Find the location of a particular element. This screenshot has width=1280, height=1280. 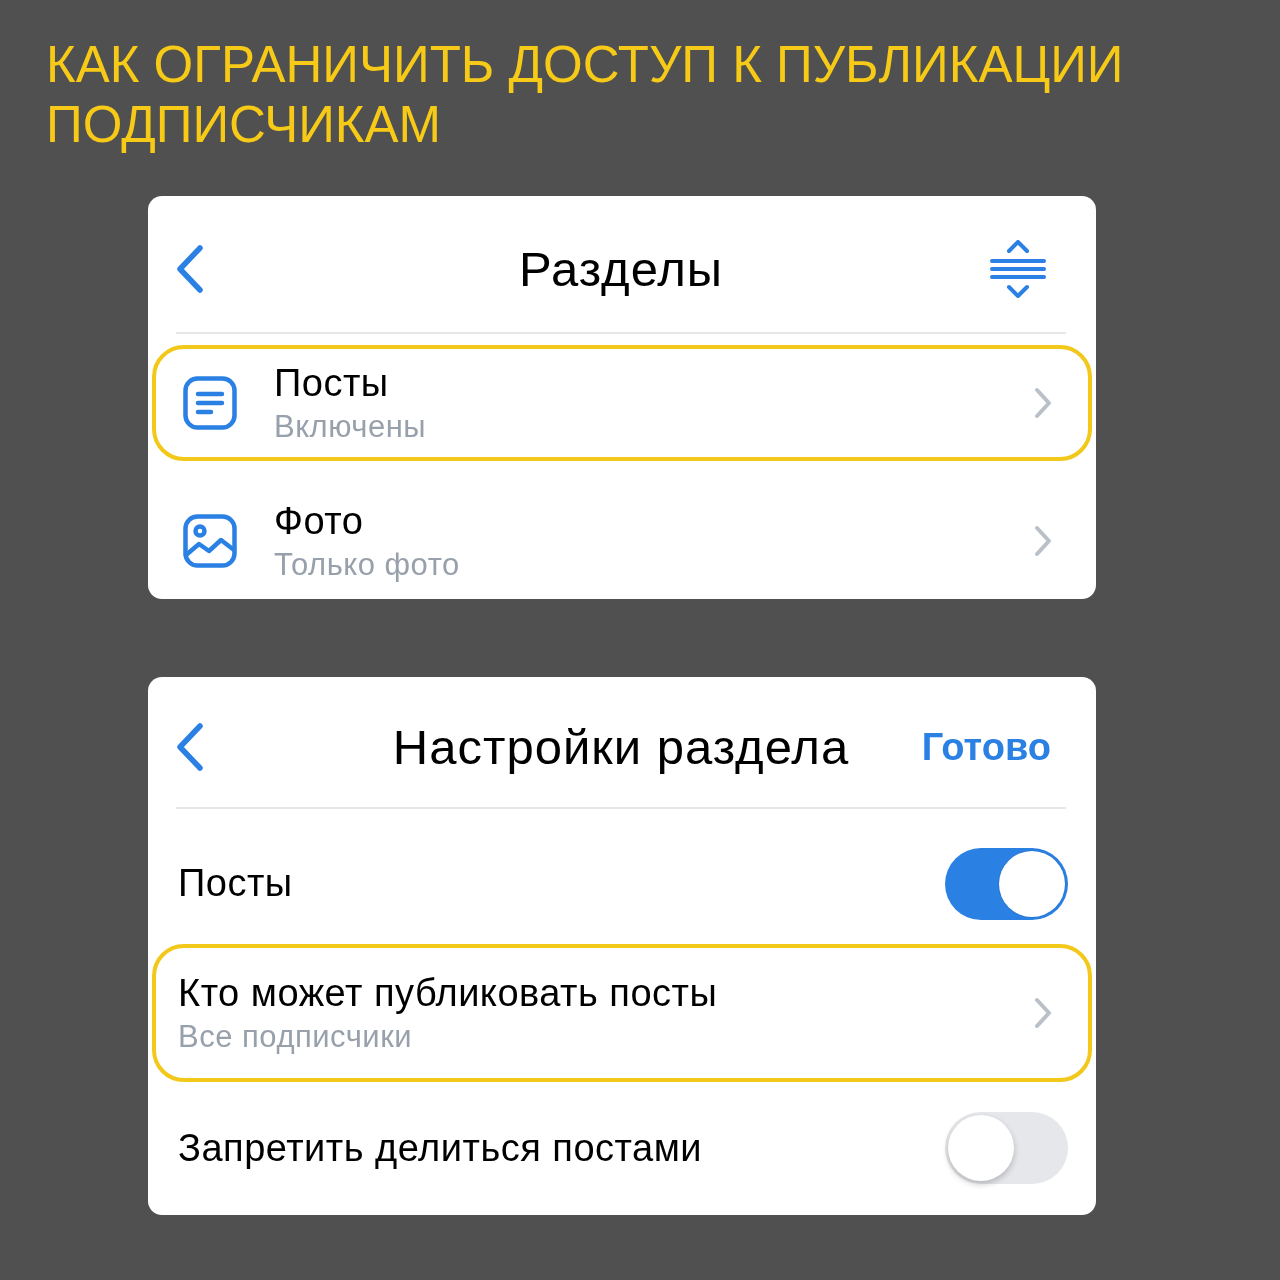

document-icon is located at coordinates (210, 403).